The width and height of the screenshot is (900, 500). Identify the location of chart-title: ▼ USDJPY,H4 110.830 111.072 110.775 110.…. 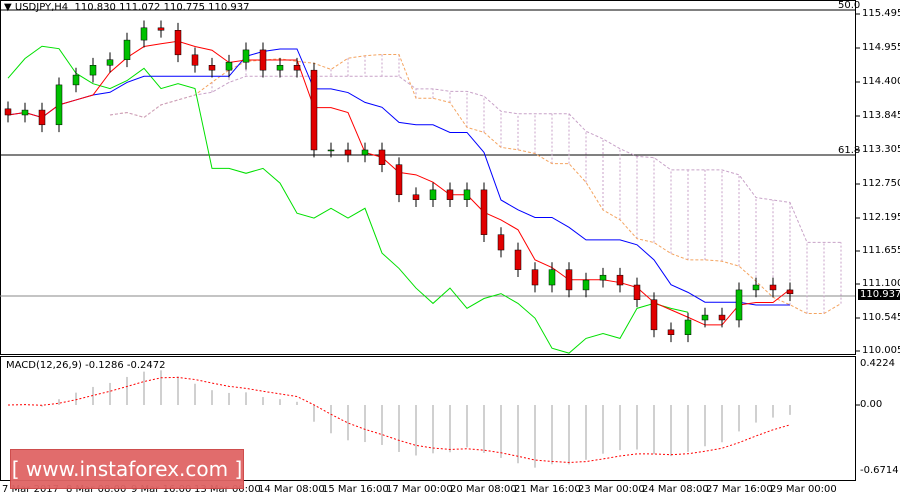
(127, 7).